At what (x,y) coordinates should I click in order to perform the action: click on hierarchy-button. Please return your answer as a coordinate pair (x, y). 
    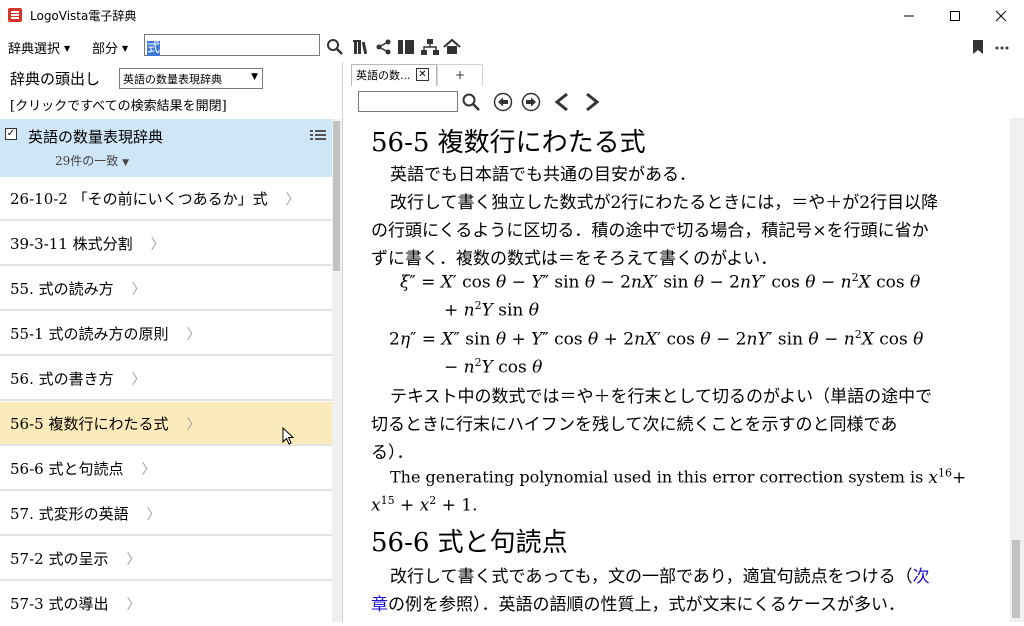
    Looking at the image, I should click on (430, 47).